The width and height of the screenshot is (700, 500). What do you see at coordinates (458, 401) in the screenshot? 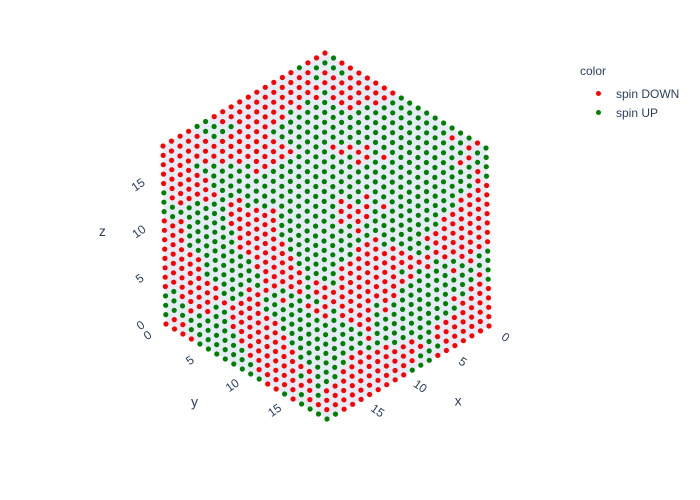
I see `x-axis-title: x` at bounding box center [458, 401].